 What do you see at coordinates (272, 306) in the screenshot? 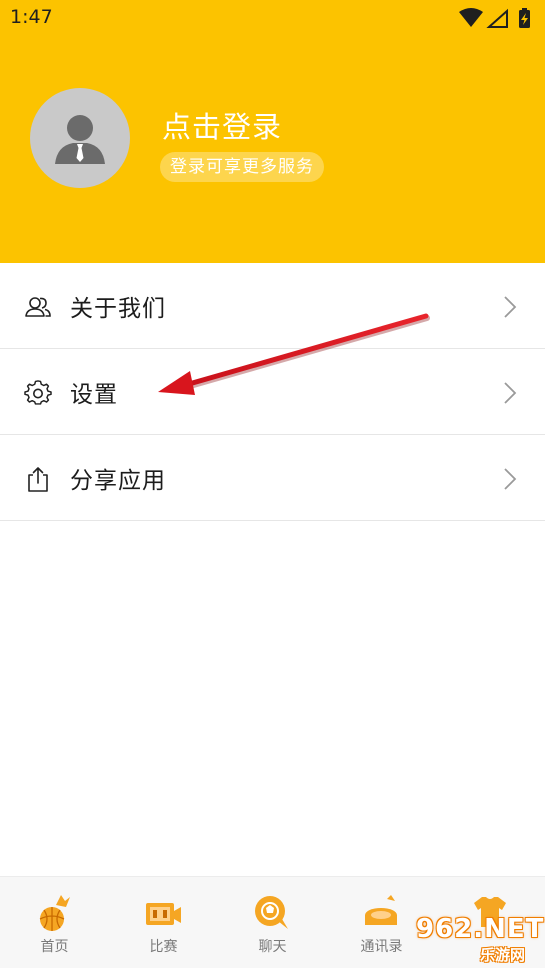
I see `menu-item-about-us: 关于我们` at bounding box center [272, 306].